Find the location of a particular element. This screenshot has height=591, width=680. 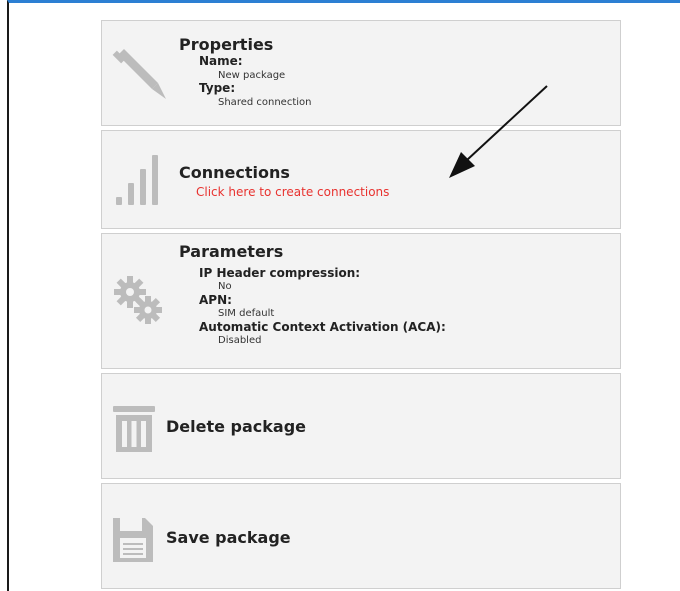

arrow-icon is located at coordinates (498, 131).